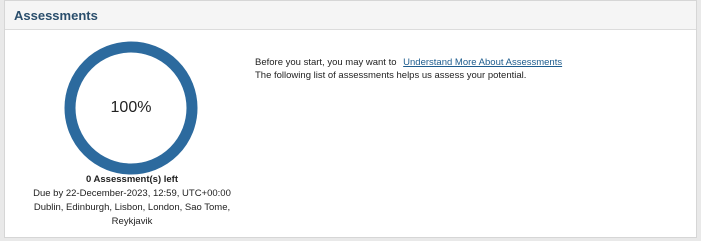 This screenshot has width=701, height=241. Describe the element at coordinates (132, 221) in the screenshot. I see `timezone-line-2: Reykjavik` at that location.